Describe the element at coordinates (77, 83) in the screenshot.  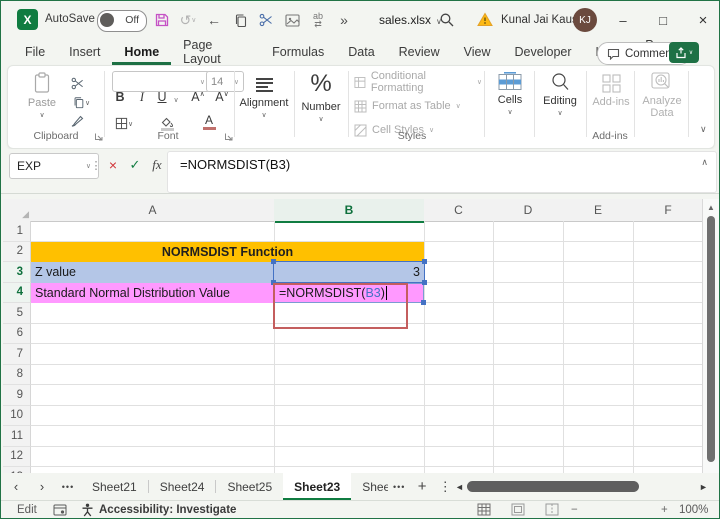
I see `cut-button-ribbon` at that location.